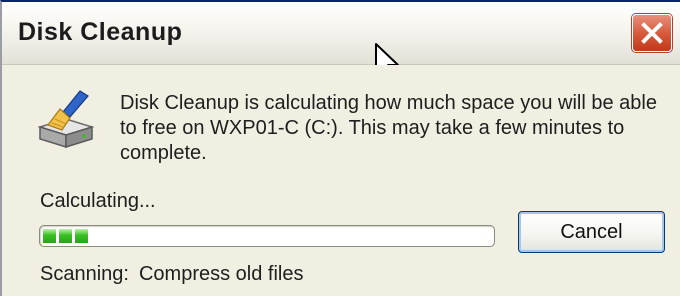 This screenshot has width=680, height=296. I want to click on window-title: Disk Cleanup, so click(100, 32).